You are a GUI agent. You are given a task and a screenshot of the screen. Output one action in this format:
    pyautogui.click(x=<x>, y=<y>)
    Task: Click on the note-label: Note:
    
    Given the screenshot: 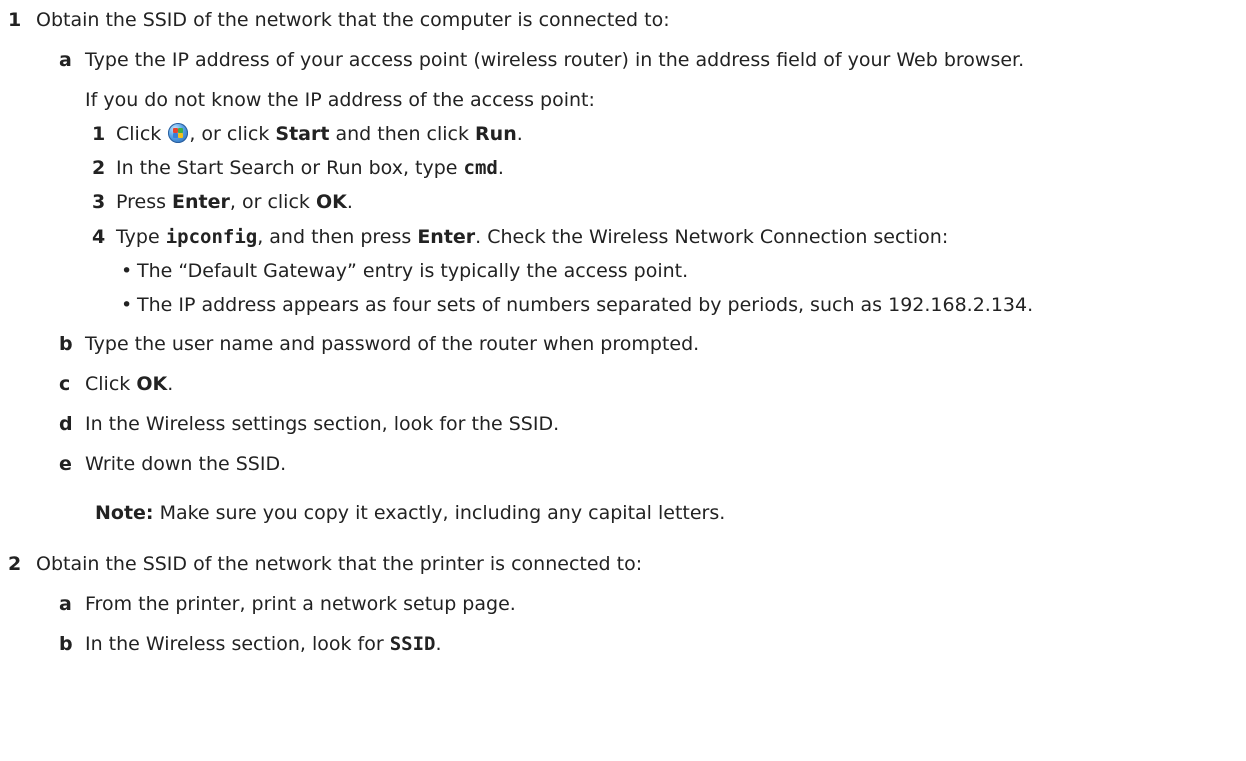 What is the action you would take?
    pyautogui.click(x=124, y=513)
    